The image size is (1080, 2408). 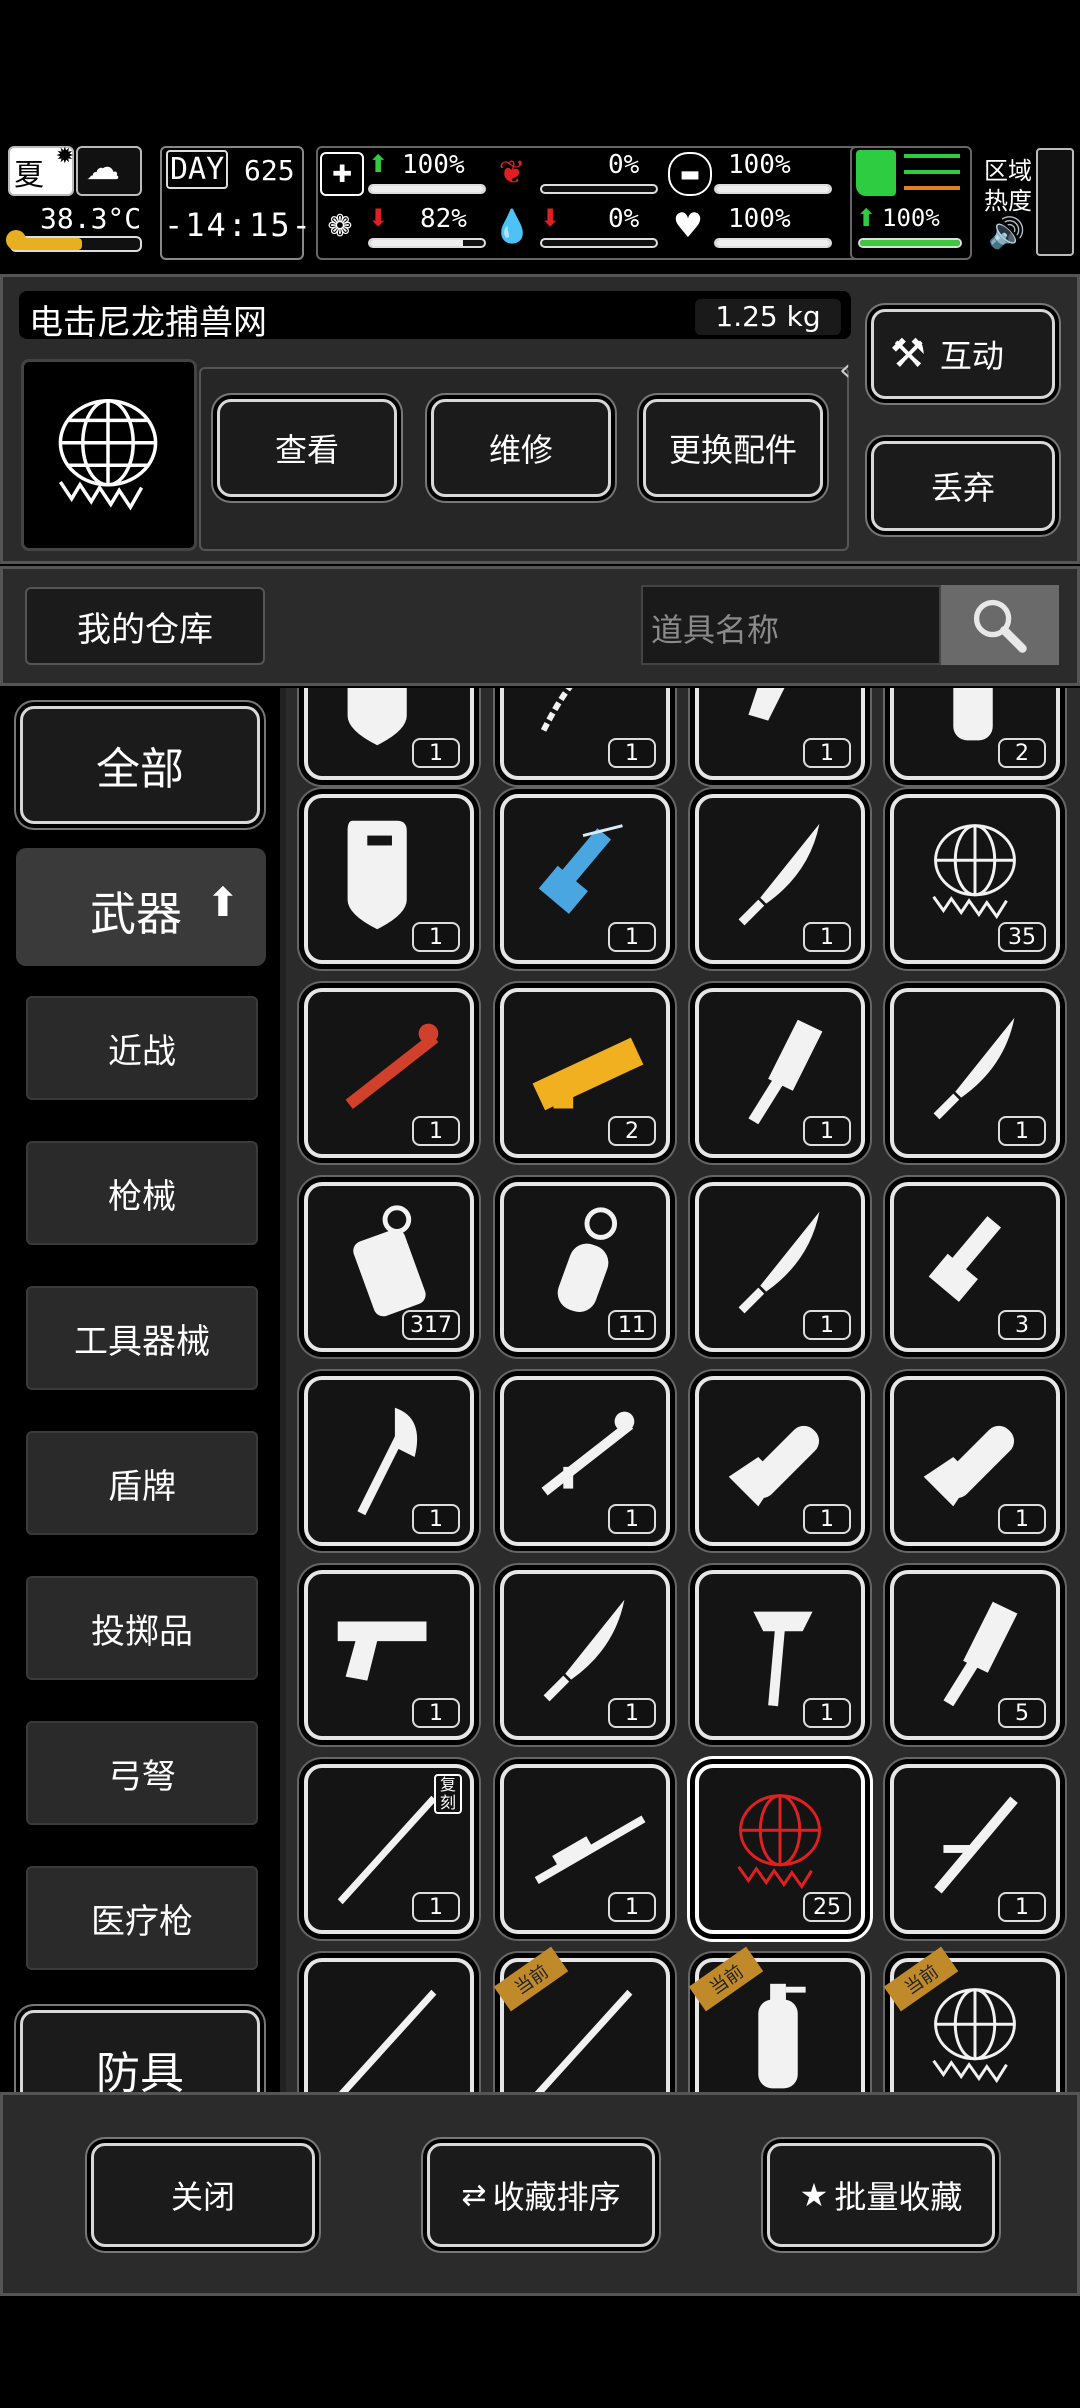 What do you see at coordinates (427, 189) in the screenshot?
I see `health-bar` at bounding box center [427, 189].